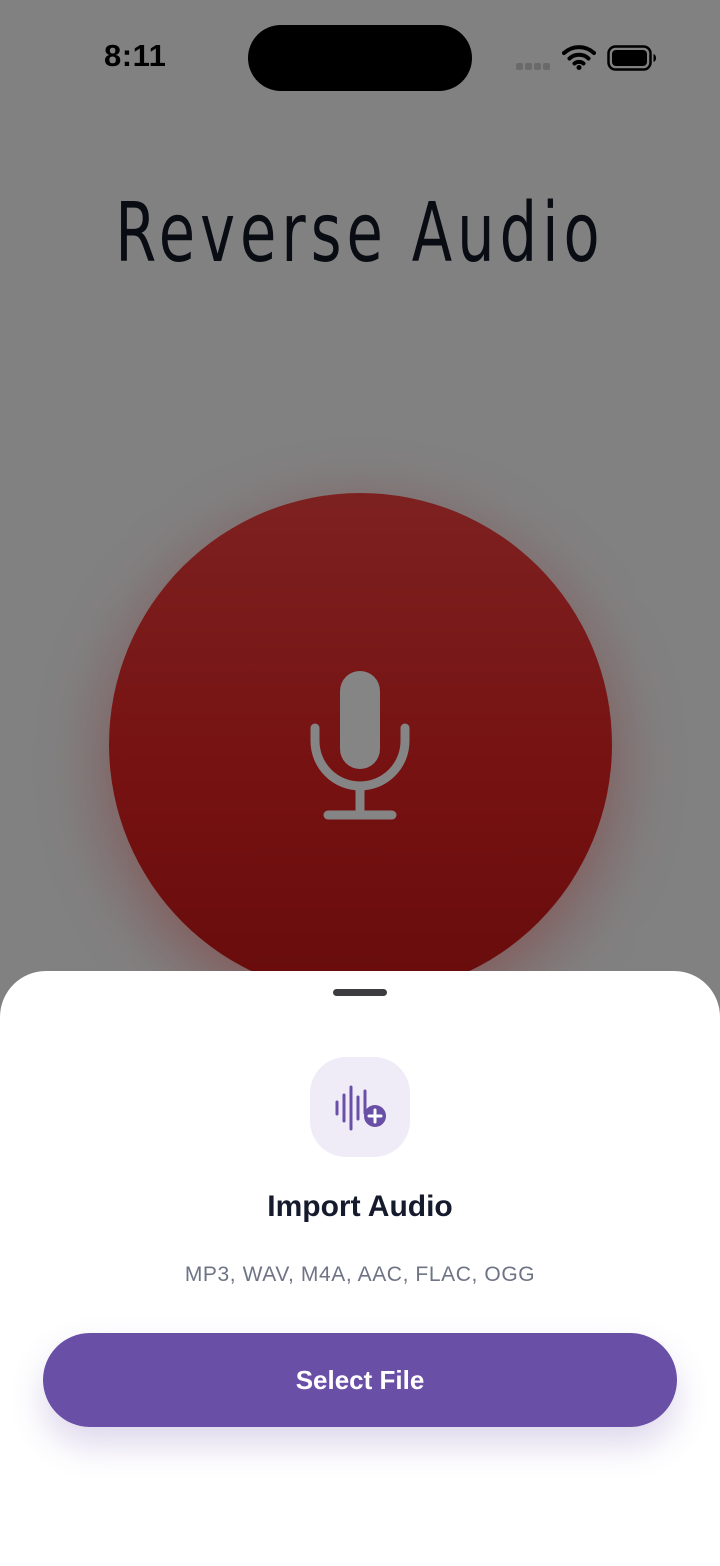  What do you see at coordinates (360, 1380) in the screenshot?
I see `select-file-button: Select File` at bounding box center [360, 1380].